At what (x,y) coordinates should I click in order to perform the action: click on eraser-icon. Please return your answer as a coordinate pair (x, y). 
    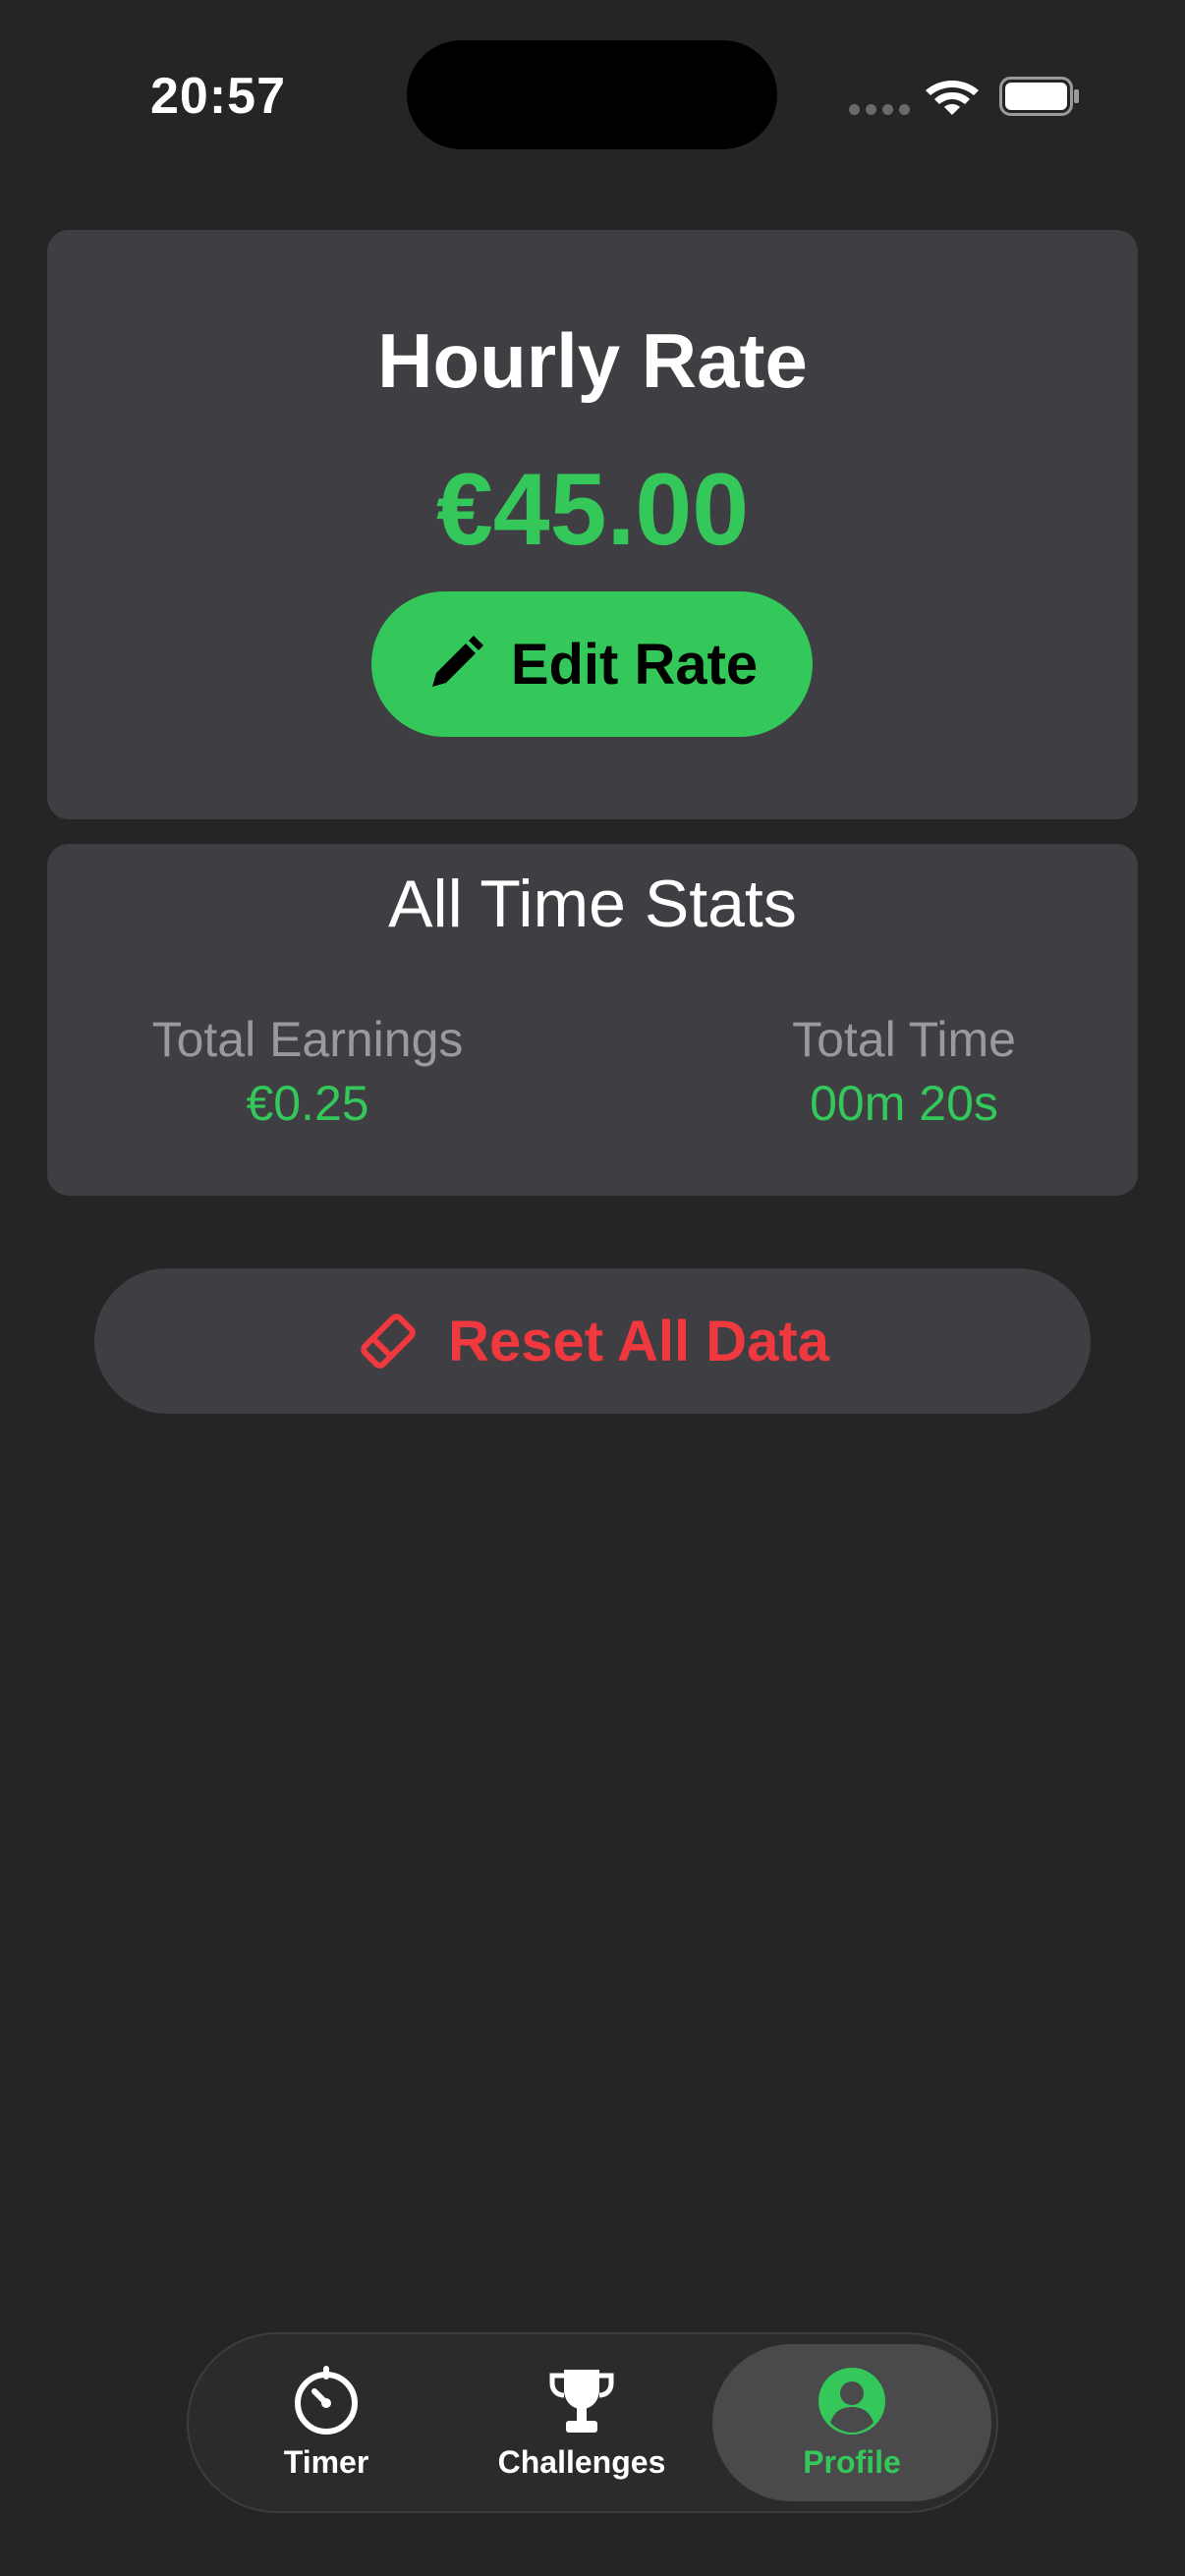
    Looking at the image, I should click on (388, 1341).